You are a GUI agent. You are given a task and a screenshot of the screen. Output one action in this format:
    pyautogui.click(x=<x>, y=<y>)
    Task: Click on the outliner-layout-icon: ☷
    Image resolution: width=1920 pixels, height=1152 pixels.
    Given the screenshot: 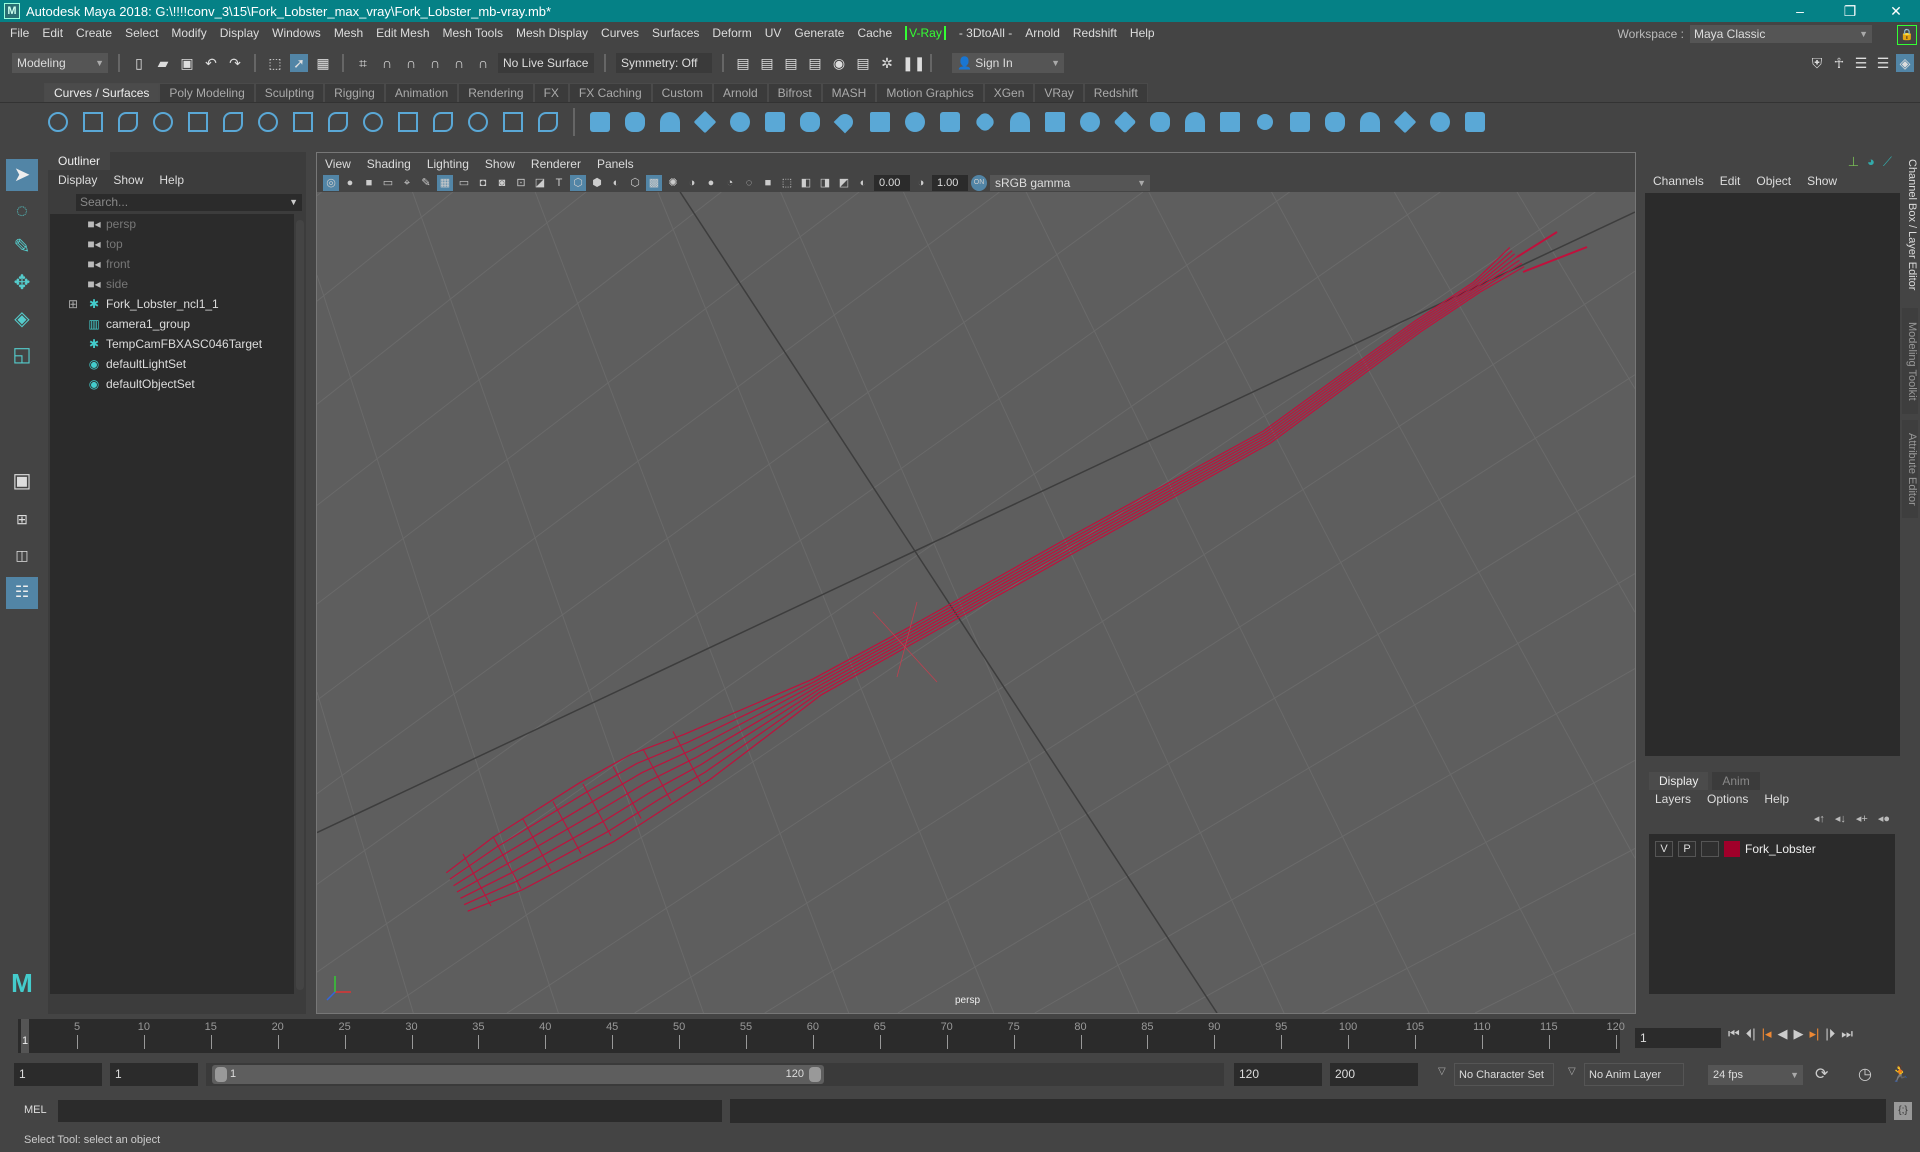 What is the action you would take?
    pyautogui.click(x=22, y=593)
    